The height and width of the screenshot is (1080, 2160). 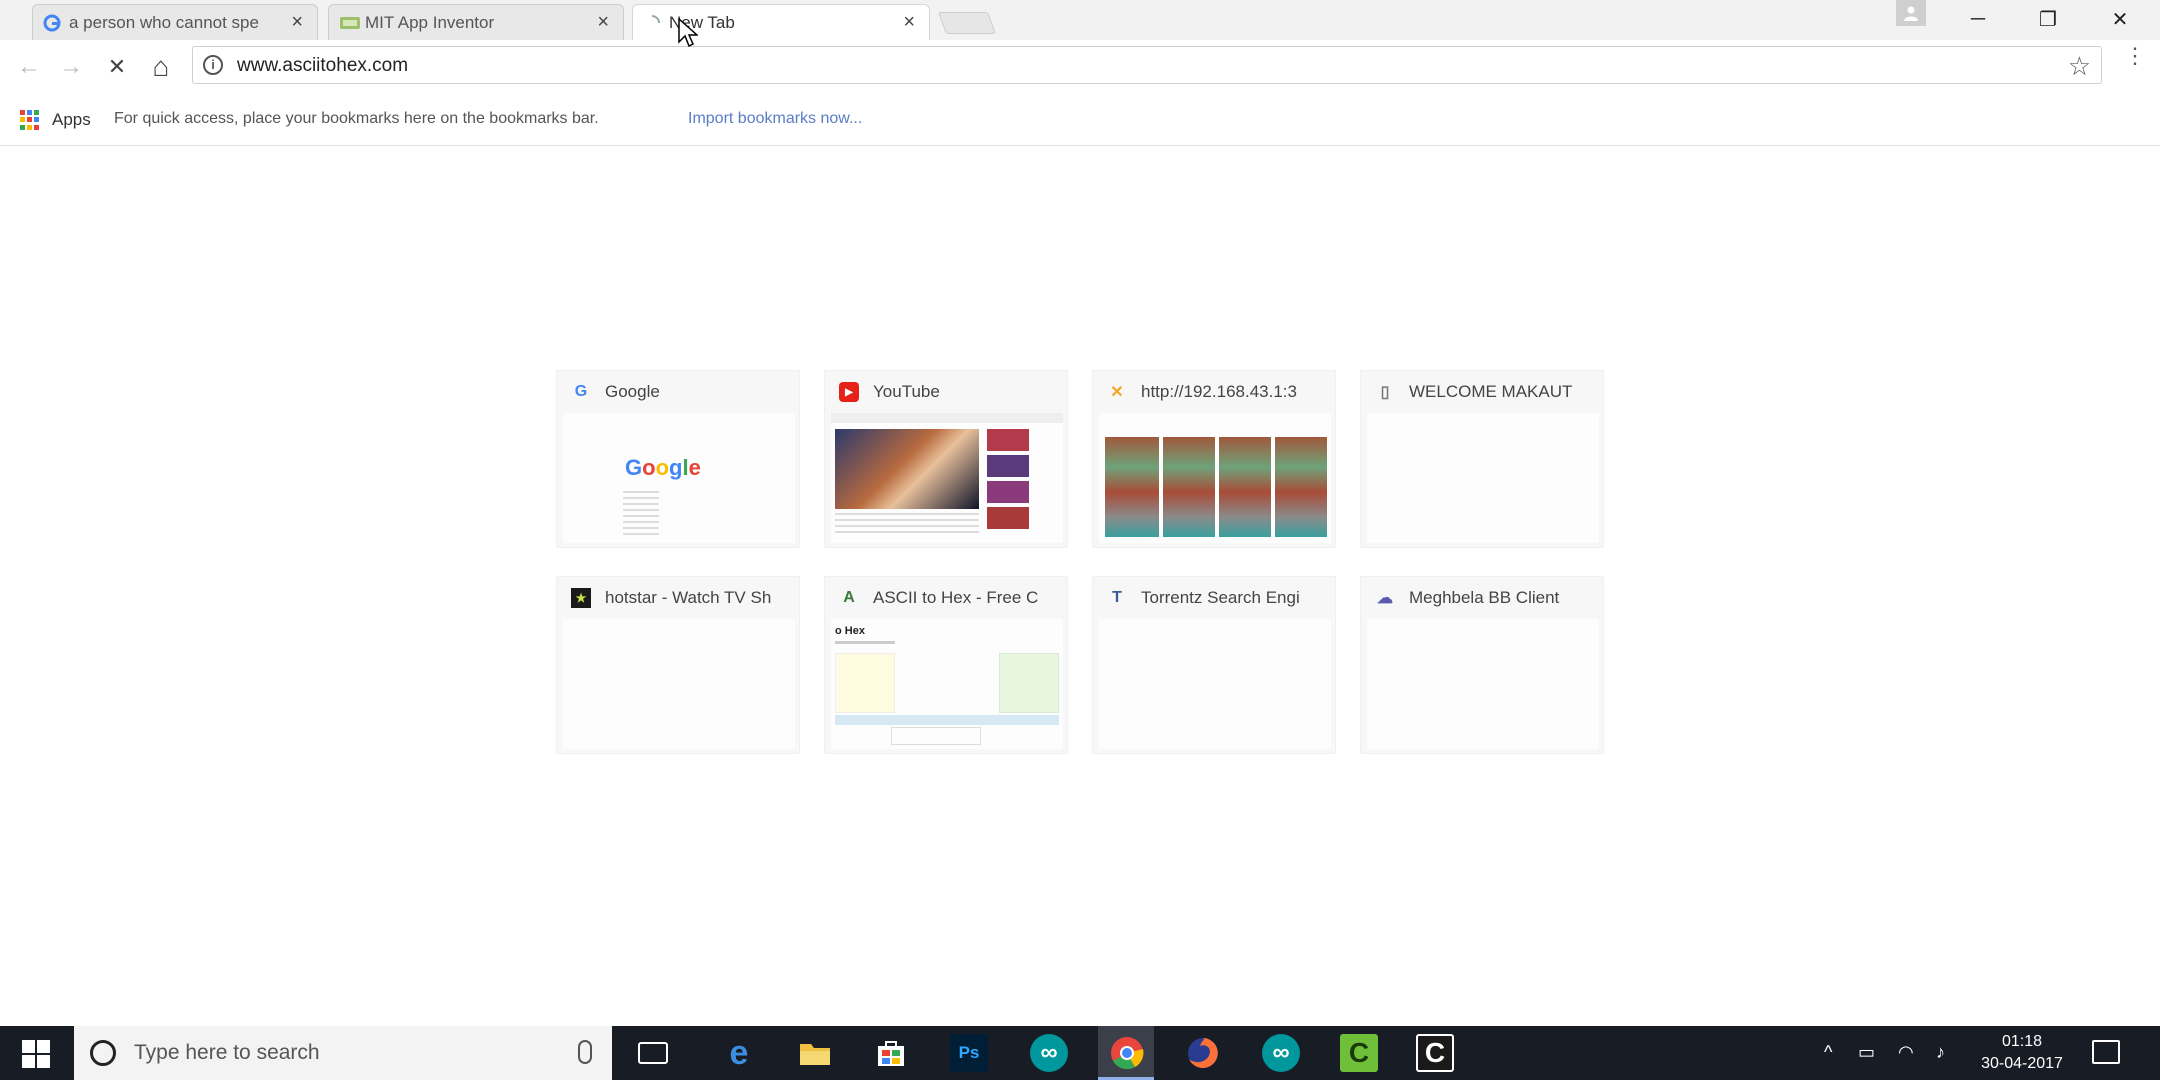 What do you see at coordinates (2022, 1053) in the screenshot?
I see `system-clock: 01:18 30-04-2017` at bounding box center [2022, 1053].